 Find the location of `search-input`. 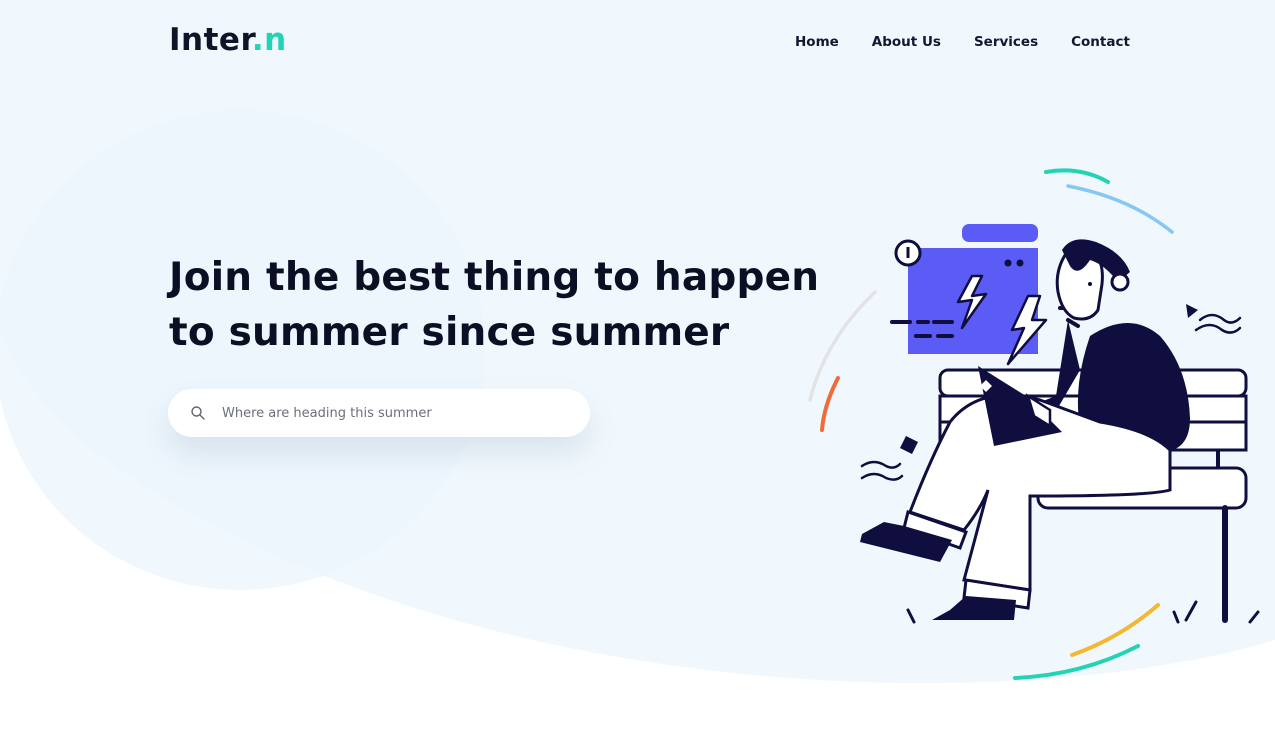

search-input is located at coordinates (392, 413).